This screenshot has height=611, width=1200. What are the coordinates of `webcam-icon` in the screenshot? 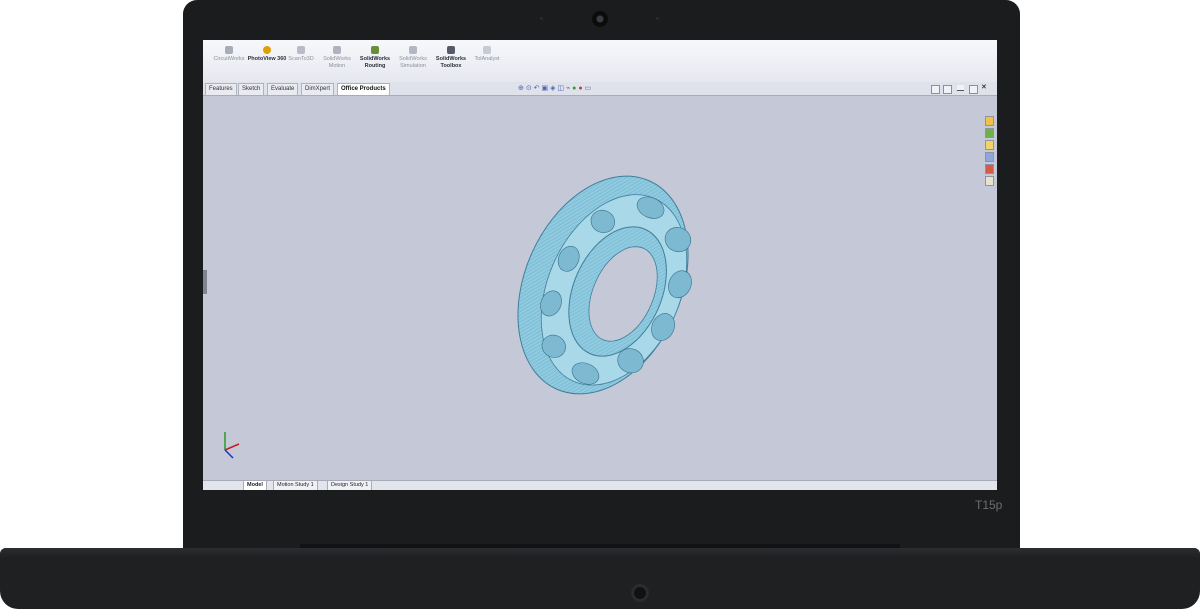 It's located at (600, 19).